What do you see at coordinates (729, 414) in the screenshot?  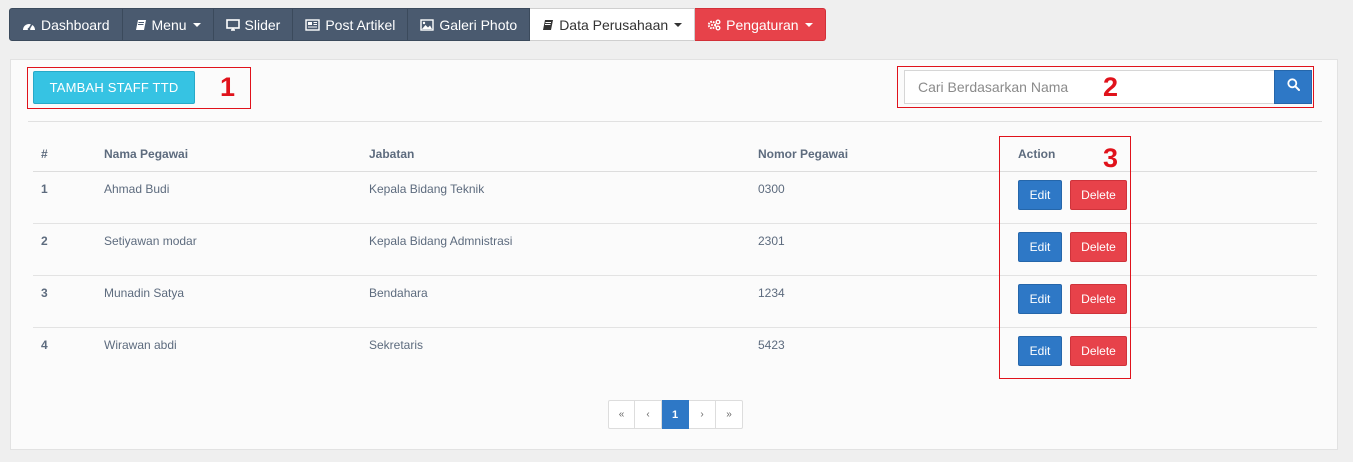 I see `page-last-button: »` at bounding box center [729, 414].